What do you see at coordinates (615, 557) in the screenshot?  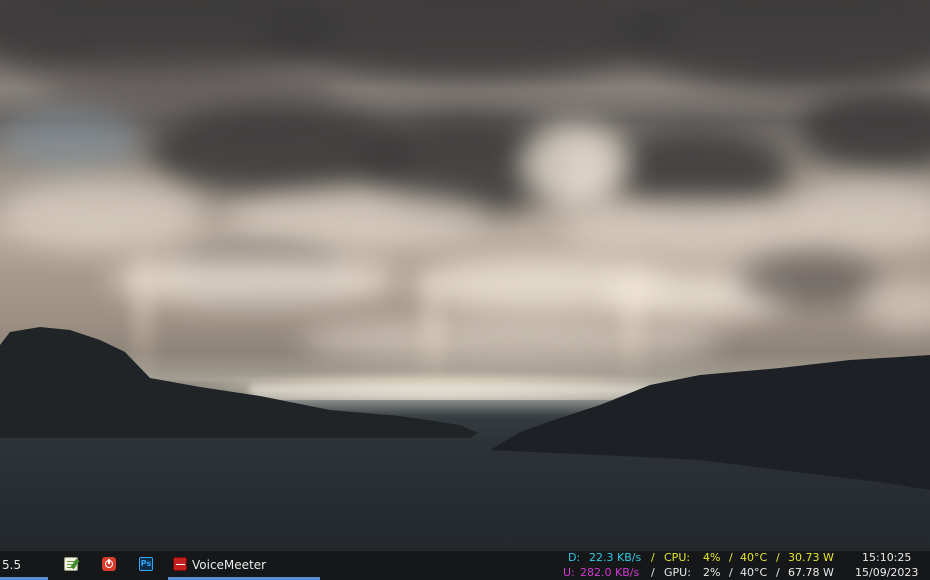 I see `network-down-value: 22.3 KB/s` at bounding box center [615, 557].